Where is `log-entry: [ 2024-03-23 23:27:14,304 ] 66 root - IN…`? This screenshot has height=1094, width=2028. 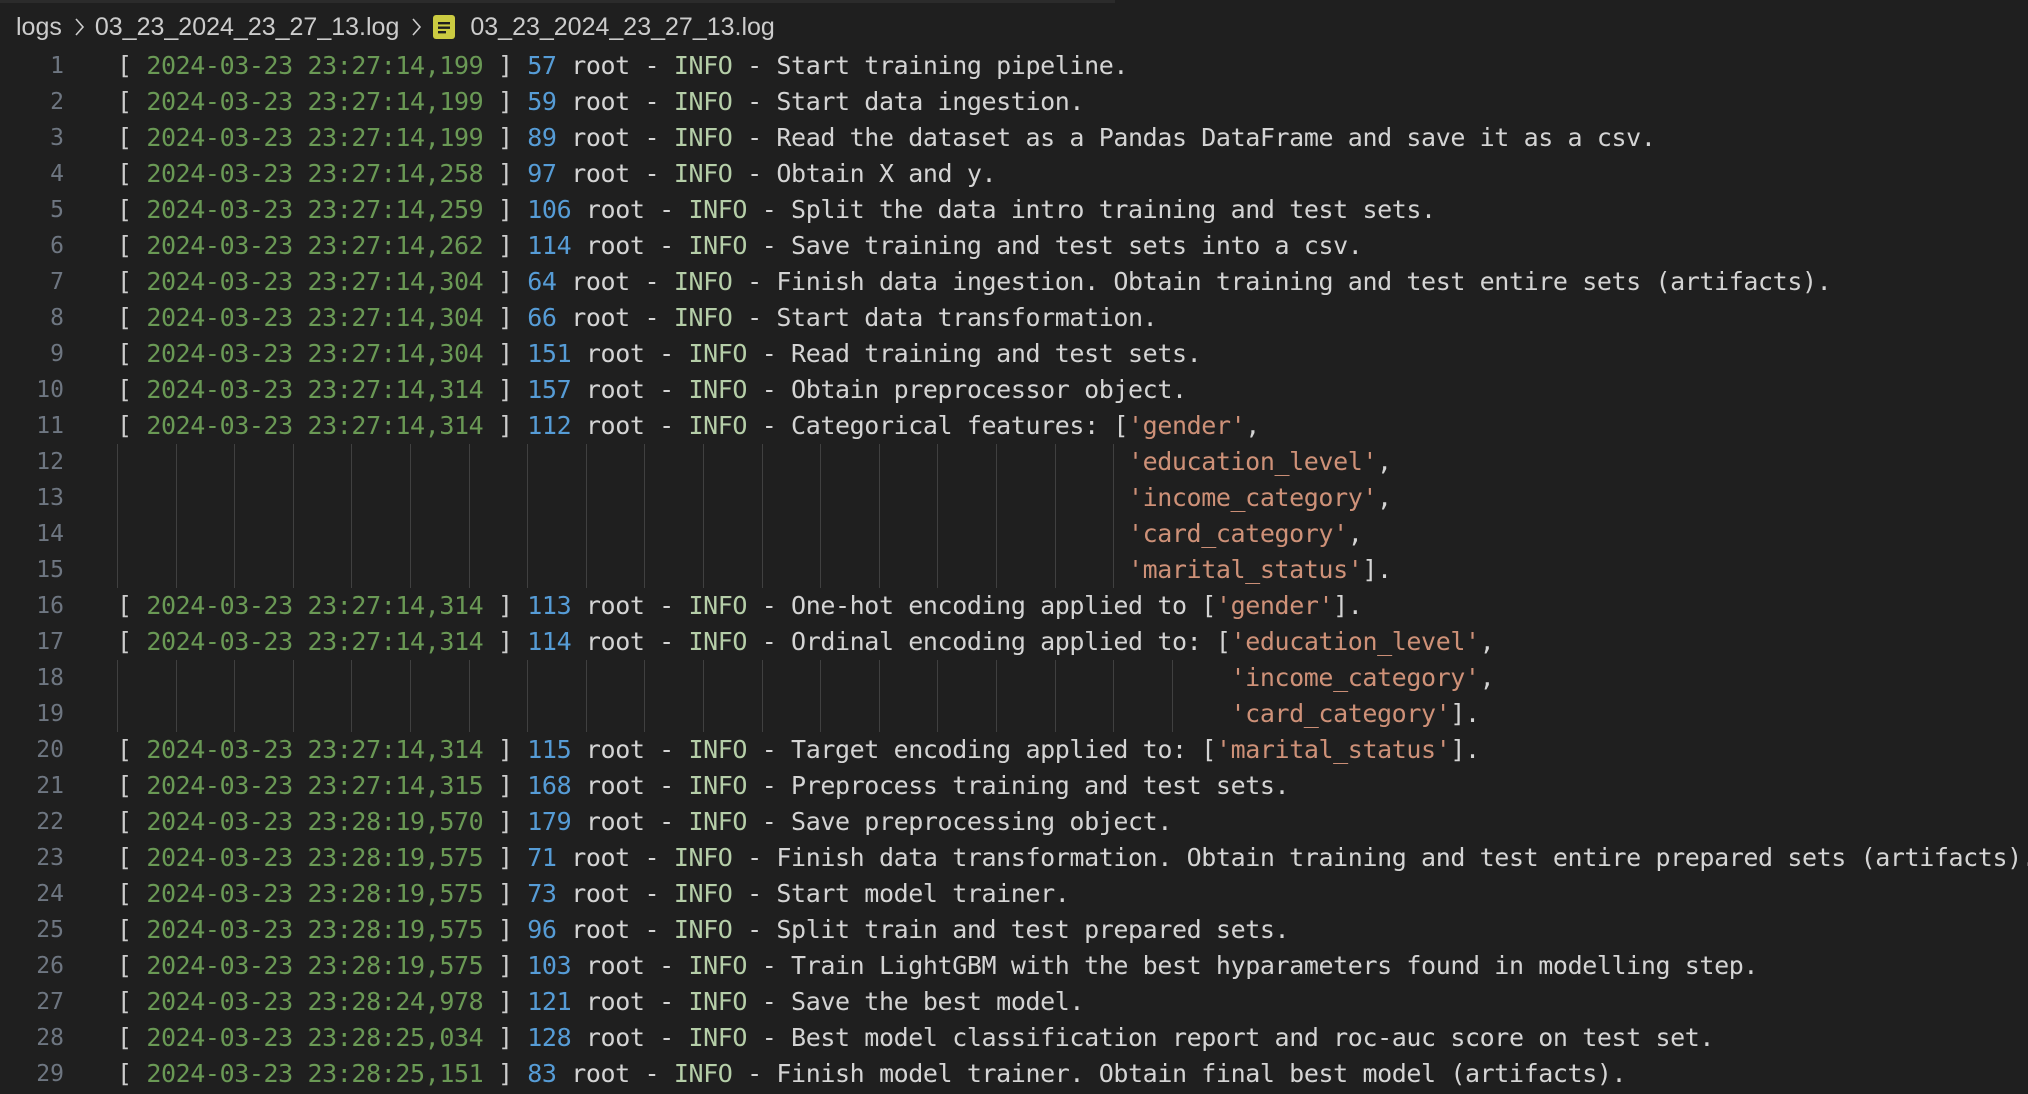
log-entry: [ 2024-03-23 23:27:14,304 ] 66 root - IN… is located at coordinates (637, 318).